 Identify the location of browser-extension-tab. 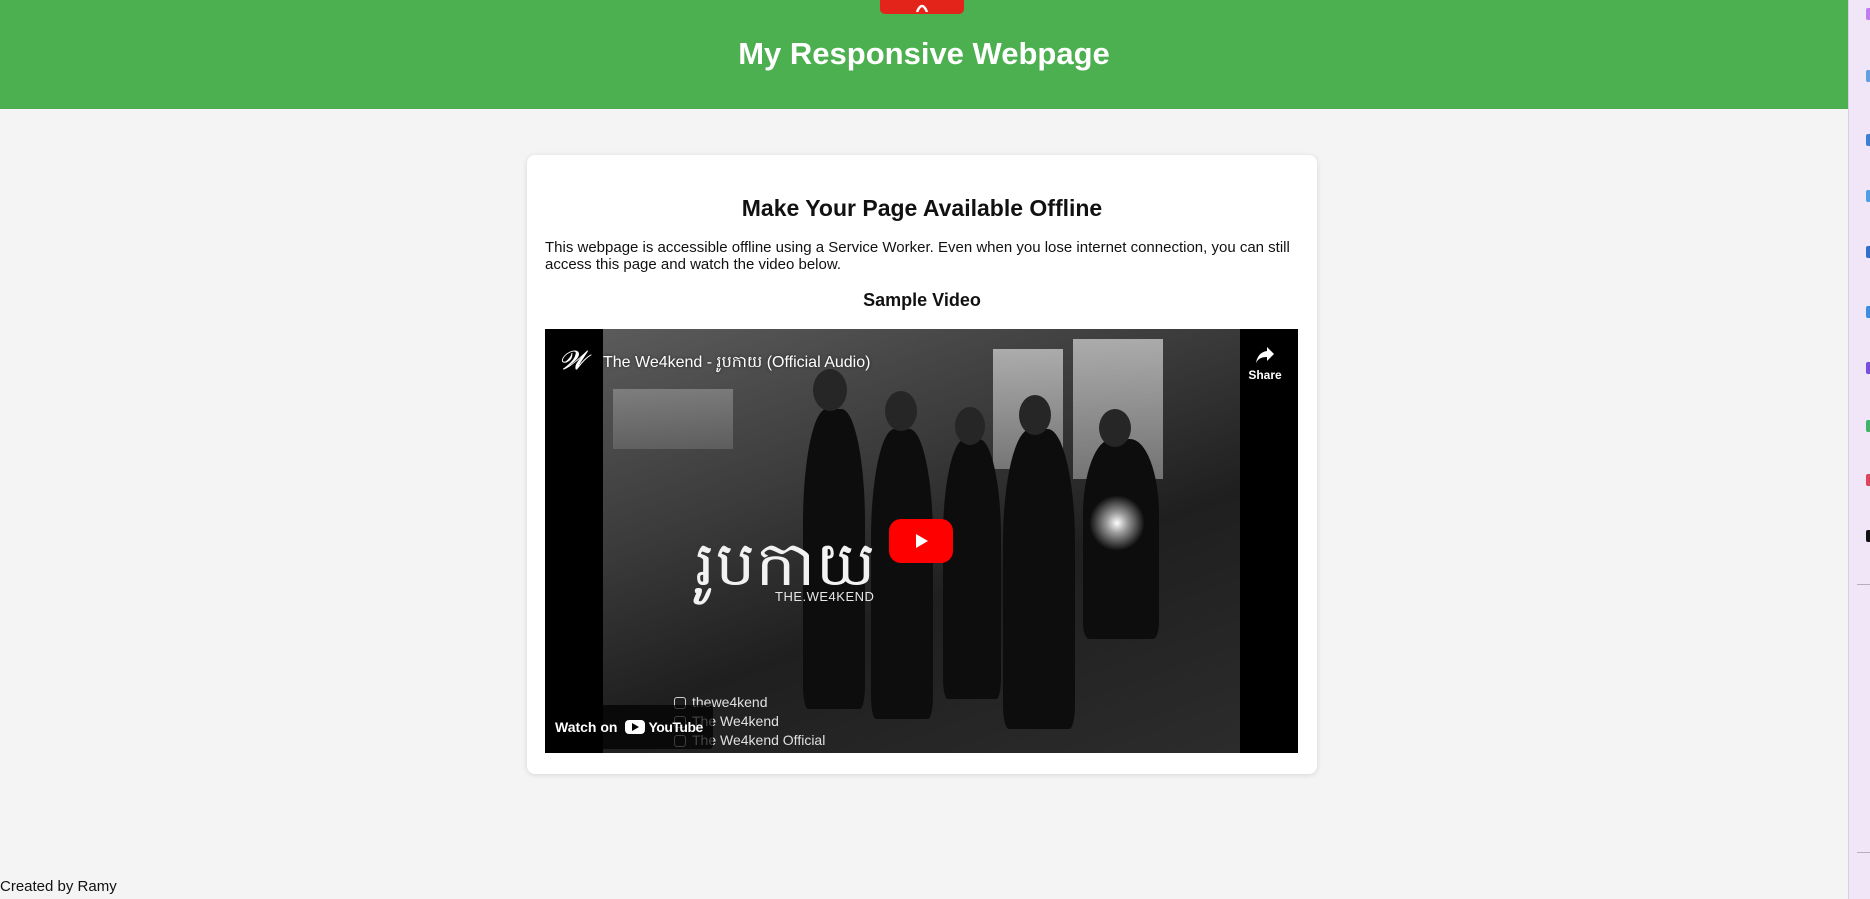
(922, 7).